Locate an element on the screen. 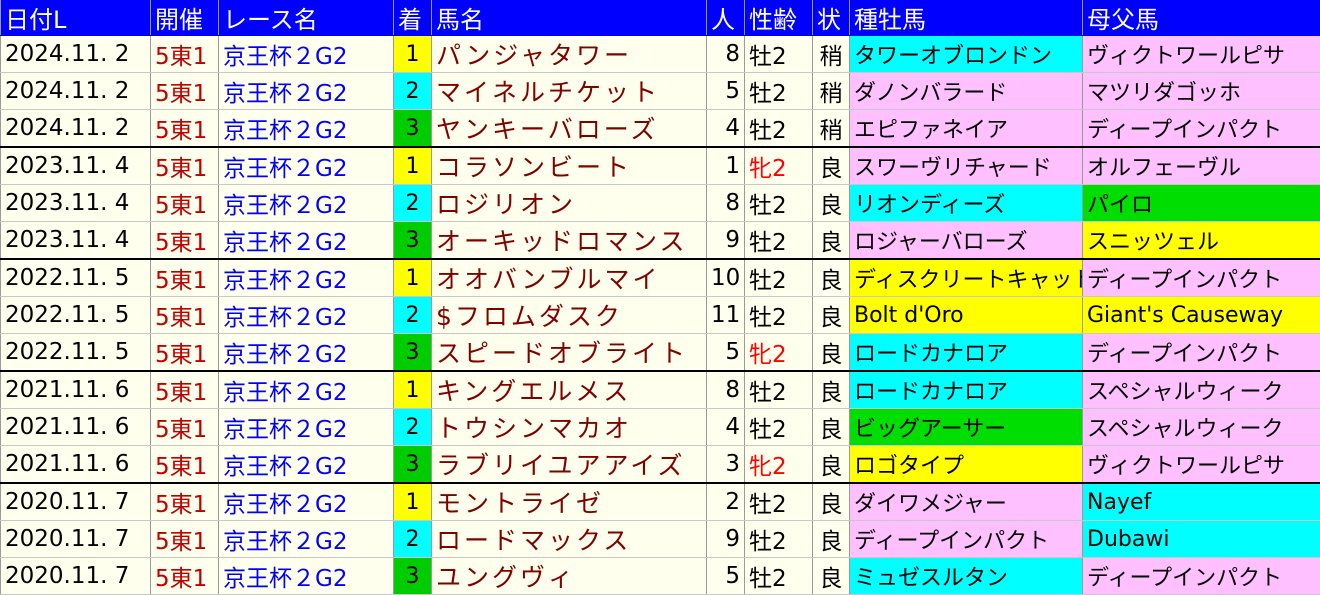  date-cell: 2021.11. 6 is located at coordinates (76, 427).